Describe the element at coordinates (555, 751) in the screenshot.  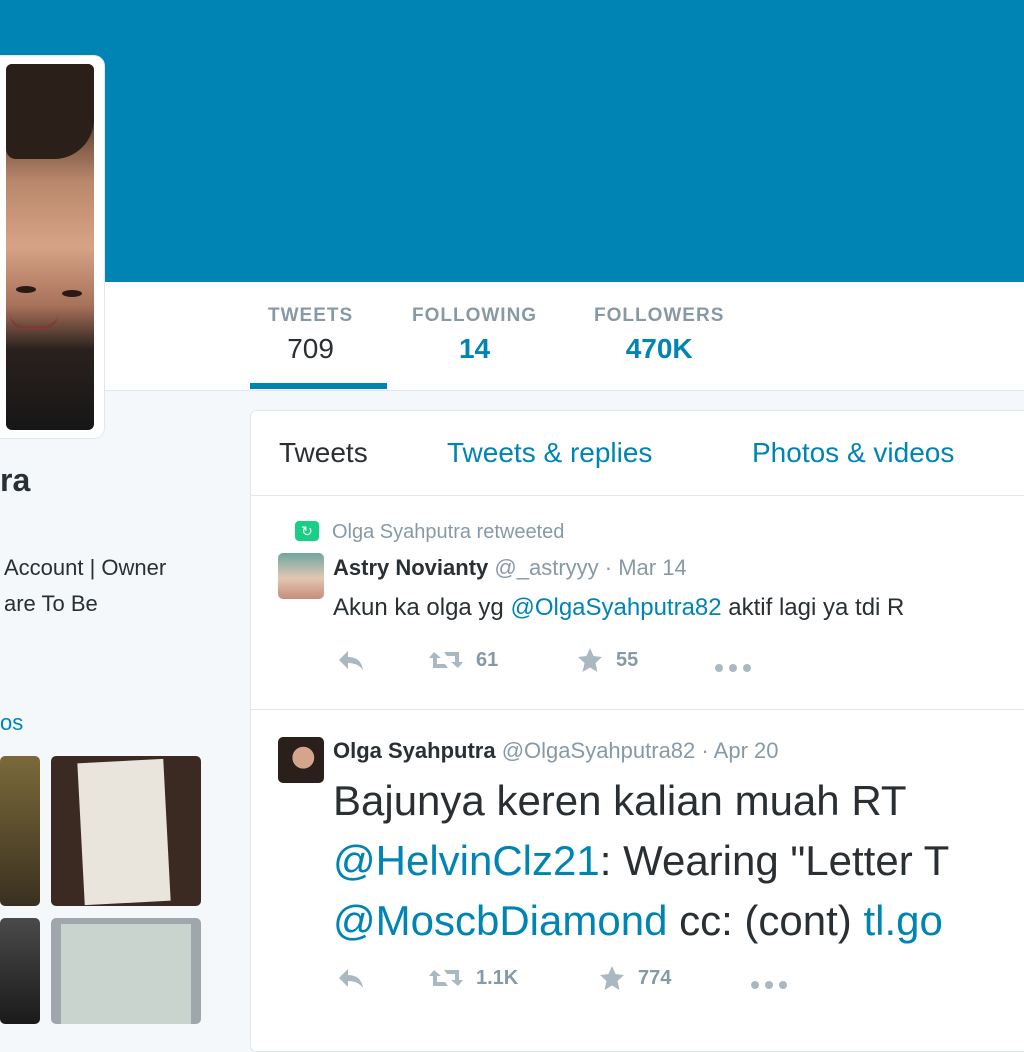
I see `tweet-author: Olga Syahputra @OlgaSyahputra82 · Apr 20` at that location.